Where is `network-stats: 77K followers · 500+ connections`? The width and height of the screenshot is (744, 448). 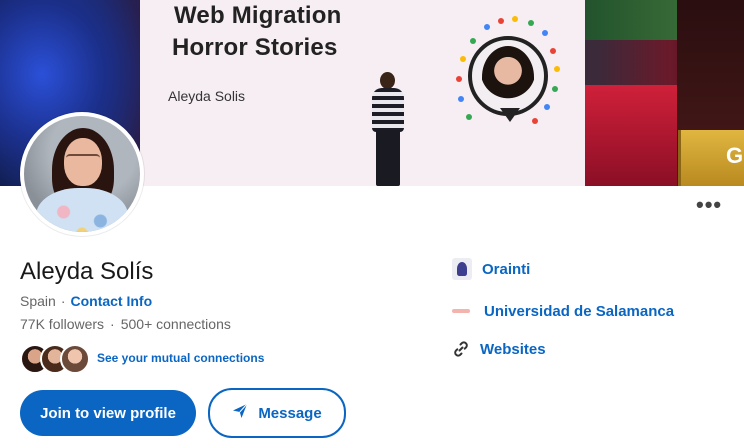
network-stats: 77K followers · 500+ connections is located at coordinates (125, 324).